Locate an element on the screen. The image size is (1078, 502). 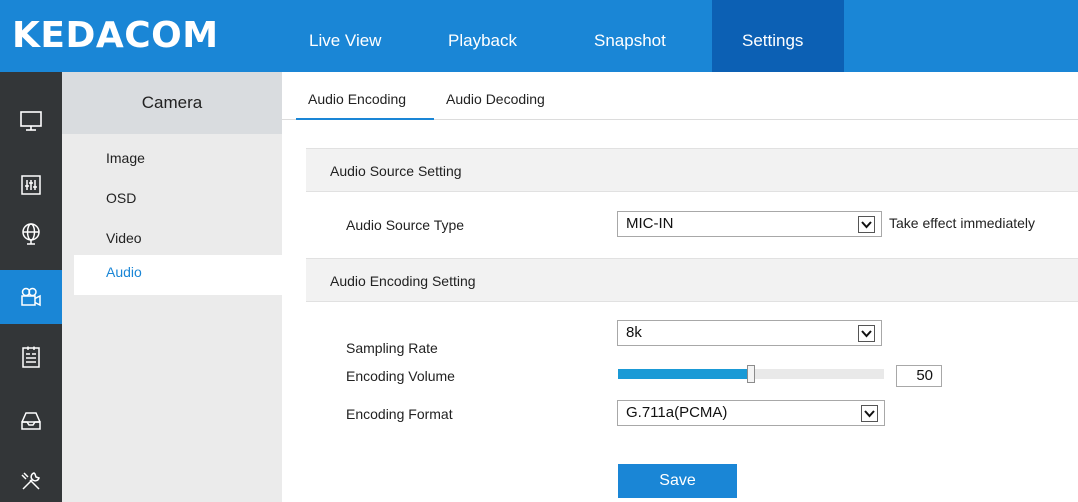
rail-item-event is located at coordinates (31, 357).